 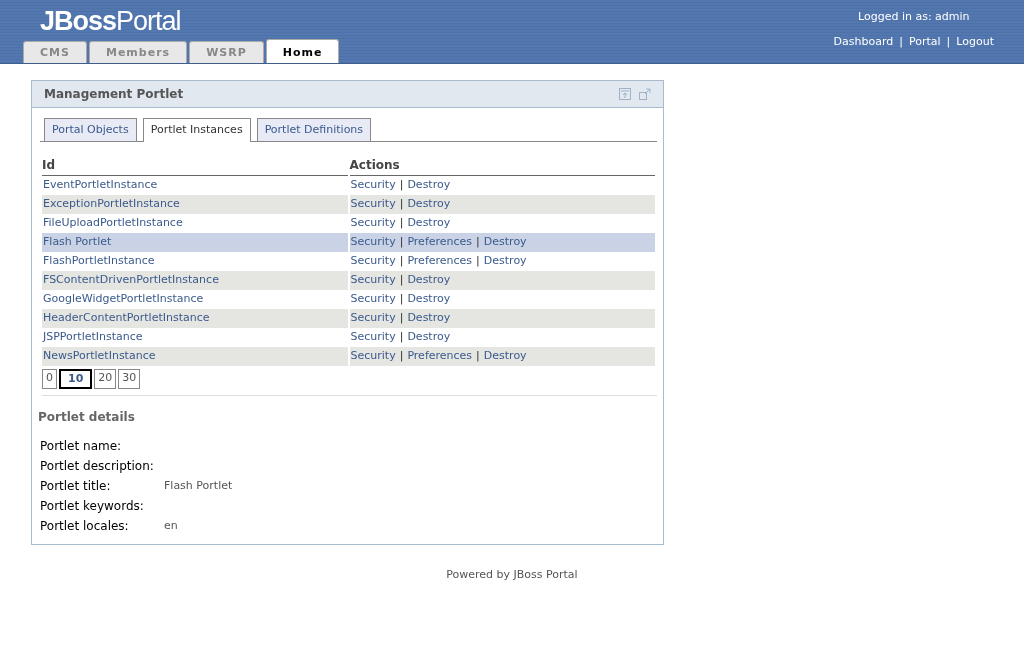 I want to click on instance-link: GoogleWidgetPortletInstance, so click(x=123, y=298).